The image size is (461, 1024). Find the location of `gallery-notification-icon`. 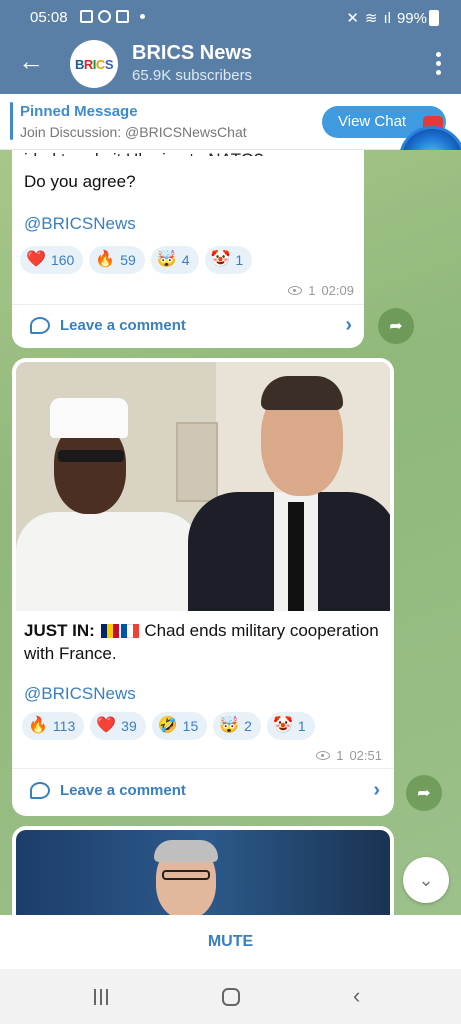

gallery-notification-icon is located at coordinates (86, 16).